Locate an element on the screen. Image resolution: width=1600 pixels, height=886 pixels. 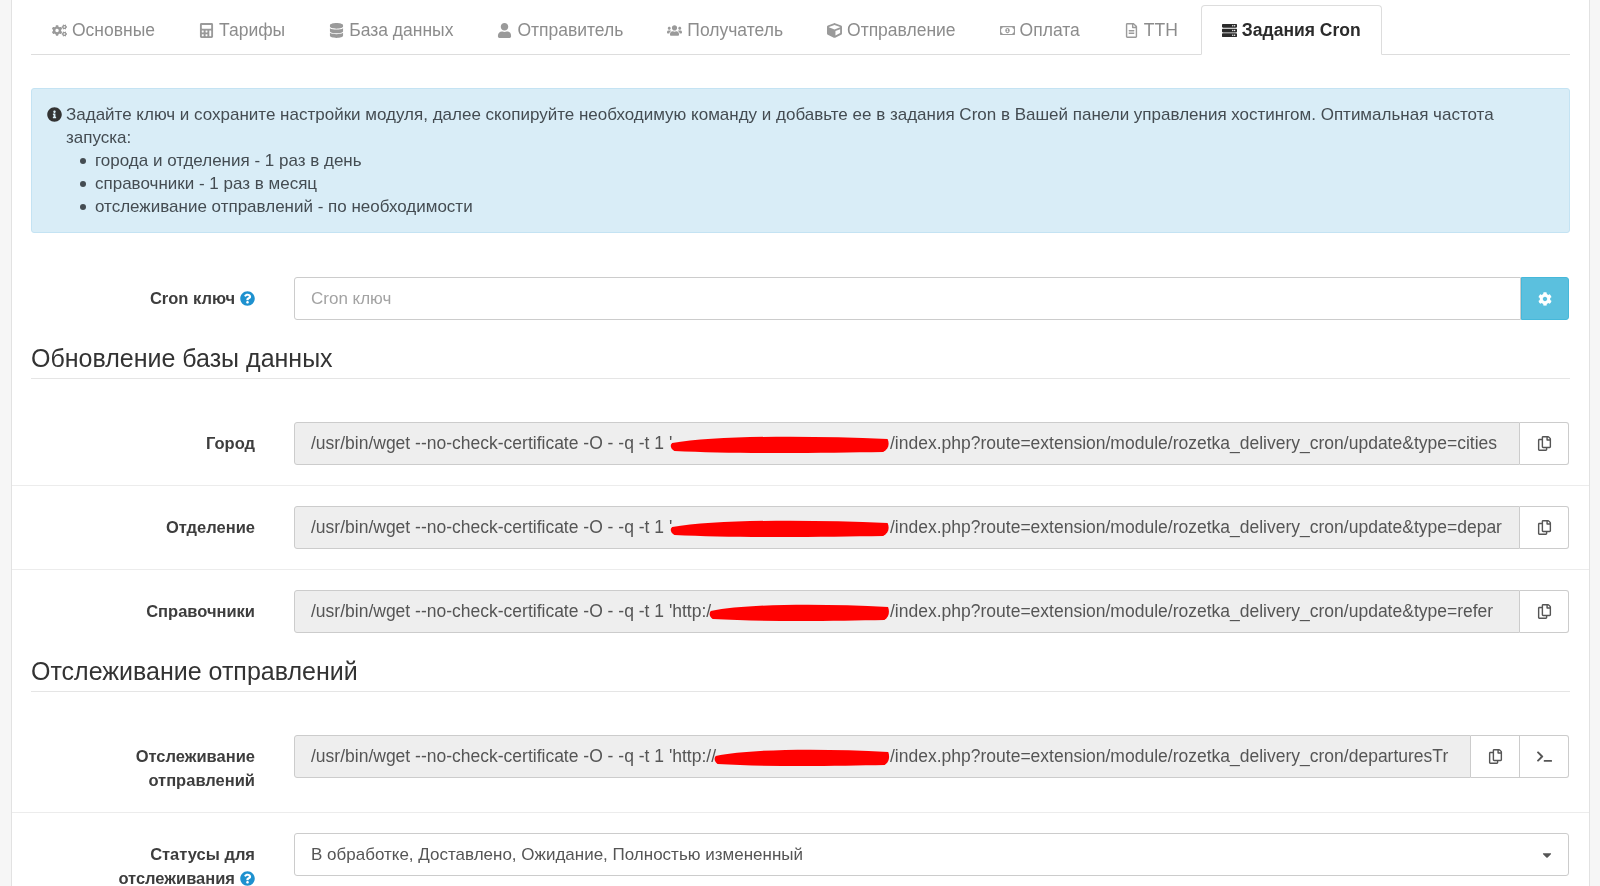
field-label: Статусы для отслеживания is located at coordinates (186, 865).